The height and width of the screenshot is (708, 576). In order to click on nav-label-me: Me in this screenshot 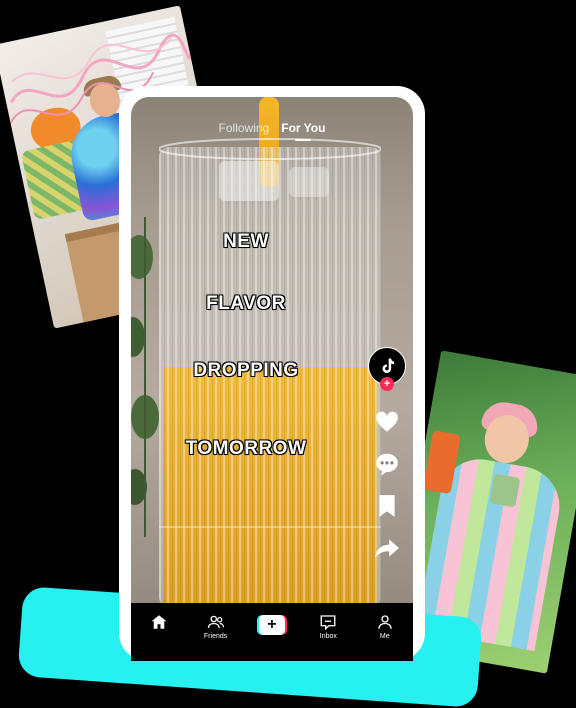, I will do `click(384, 636)`.